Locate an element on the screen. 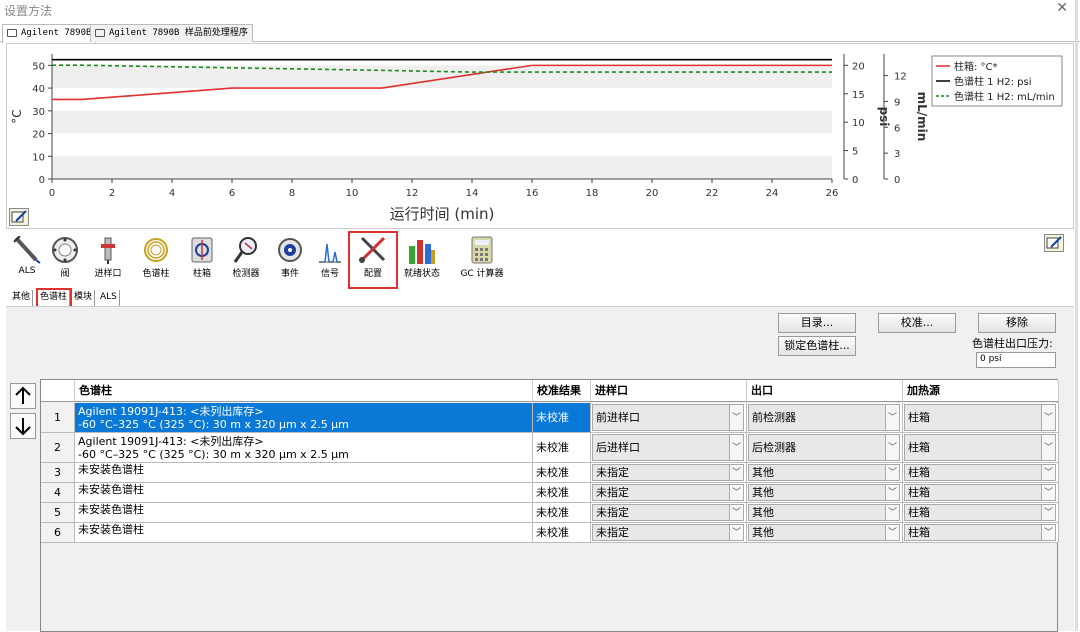 This screenshot has width=1080, height=632. toolbar-label: 柱箱 is located at coordinates (201, 274).